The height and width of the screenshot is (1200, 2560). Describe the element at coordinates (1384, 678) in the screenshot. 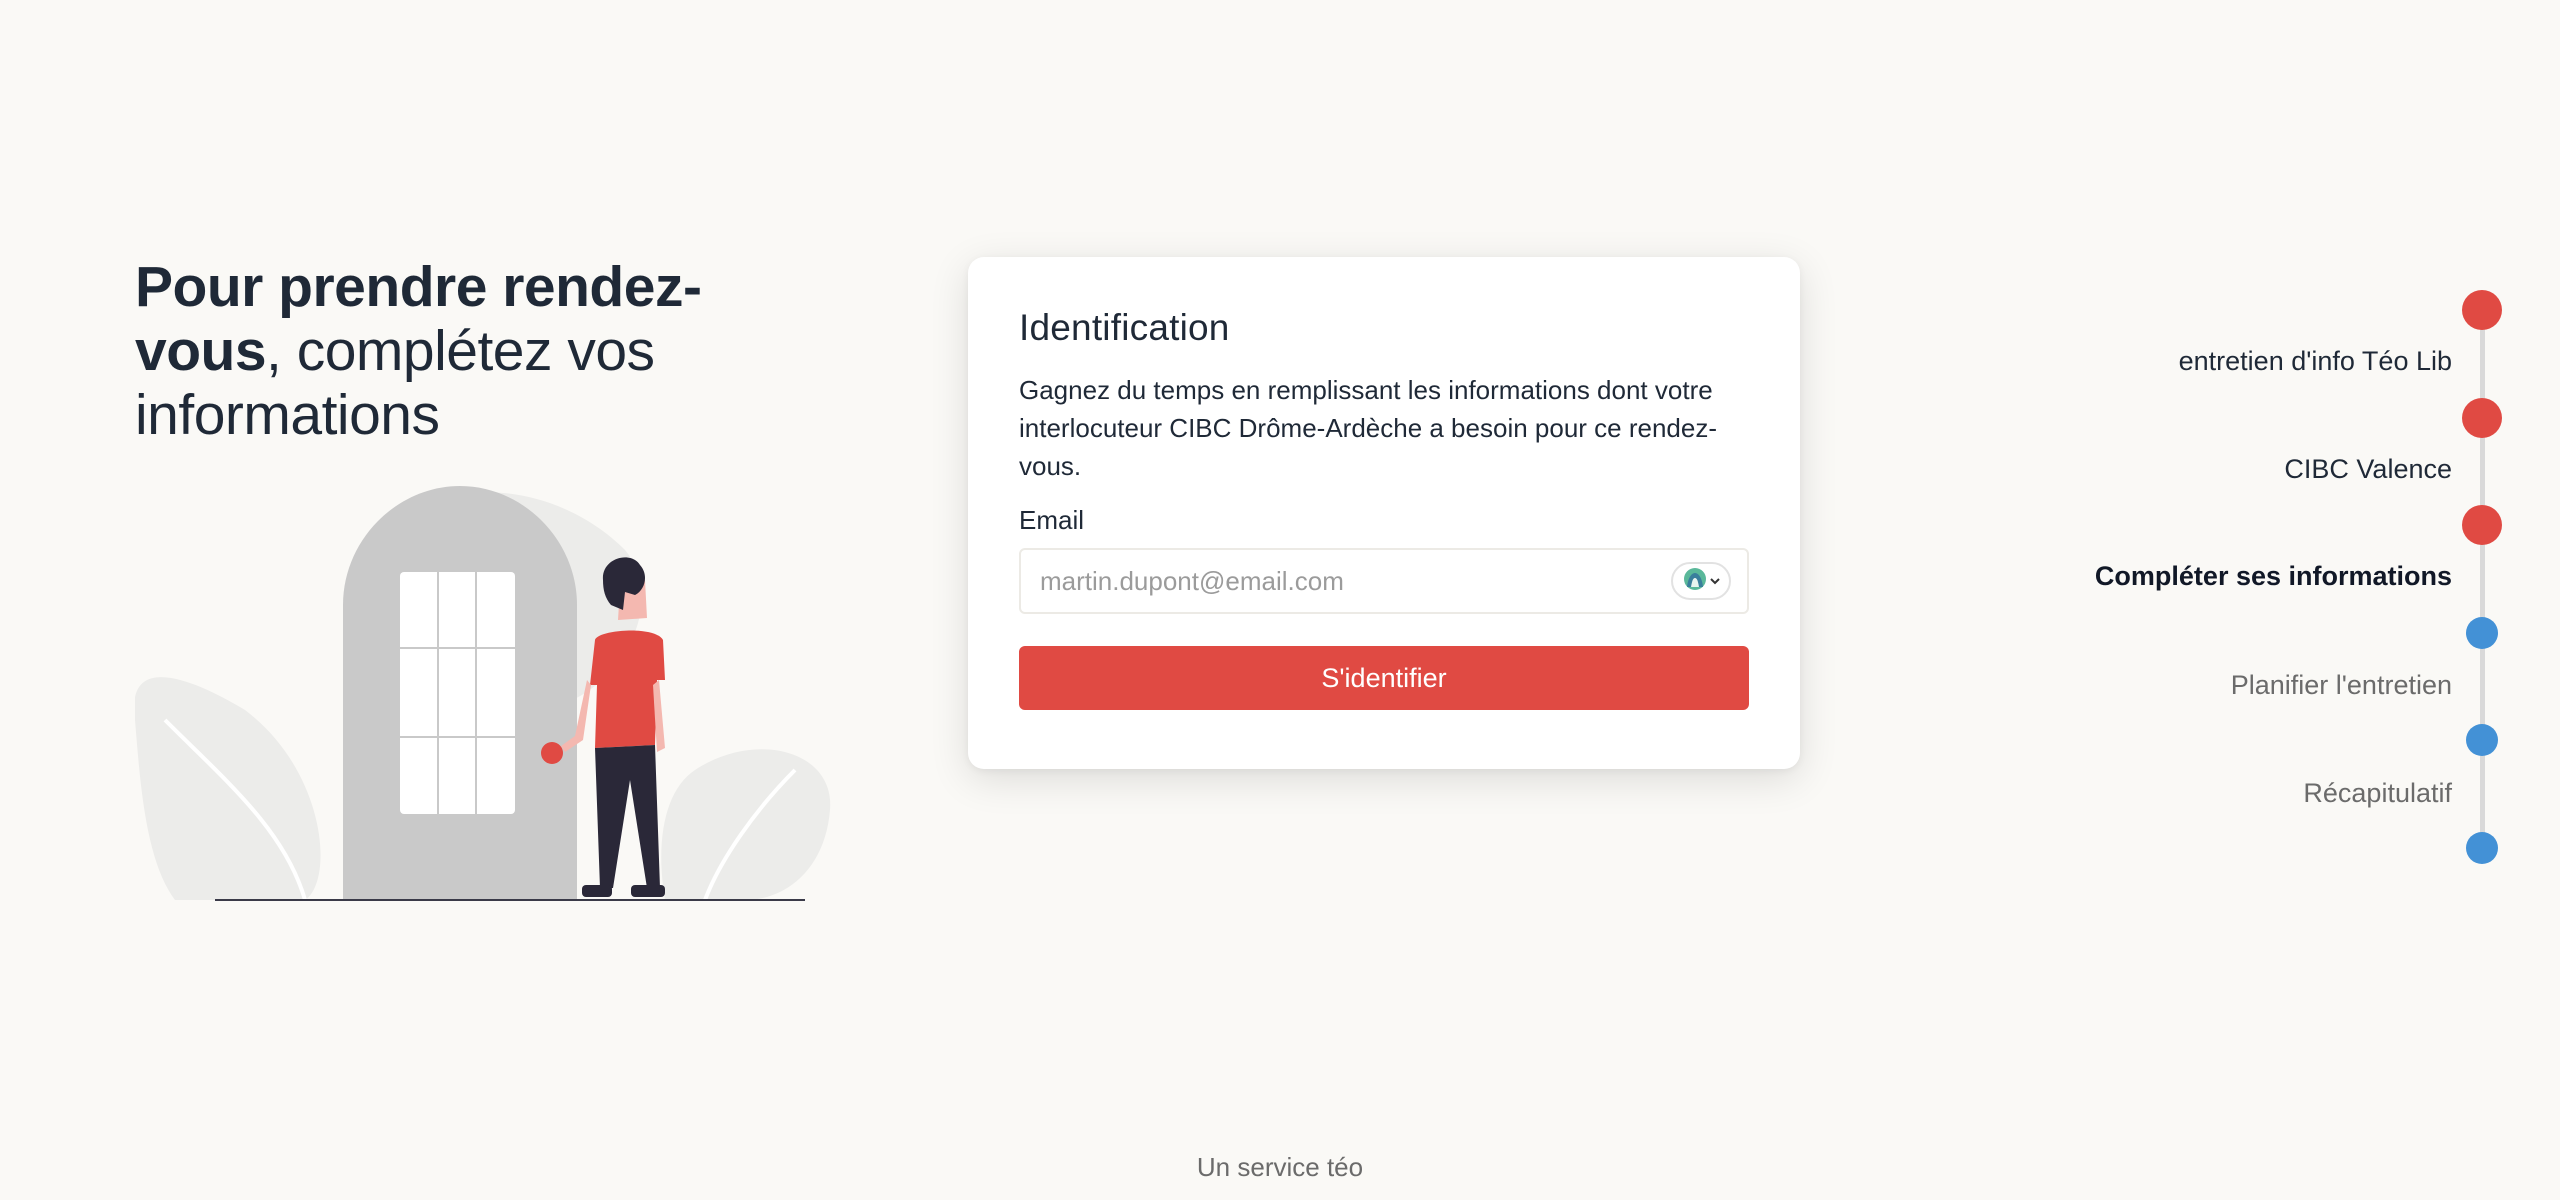

I see `submit-button: S'identifier` at that location.